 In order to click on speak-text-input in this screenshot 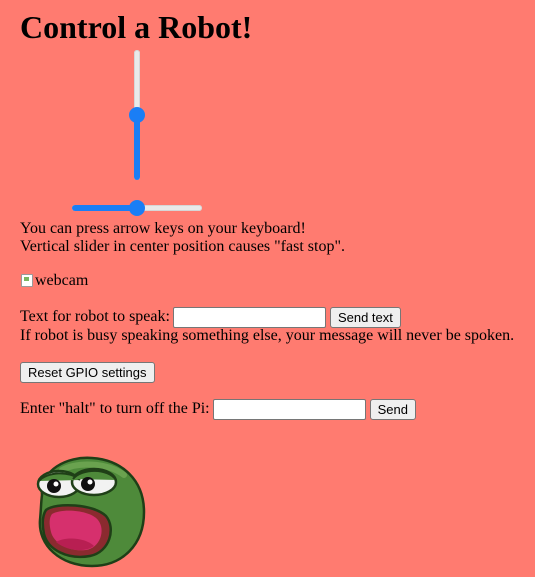, I will do `click(249, 317)`.